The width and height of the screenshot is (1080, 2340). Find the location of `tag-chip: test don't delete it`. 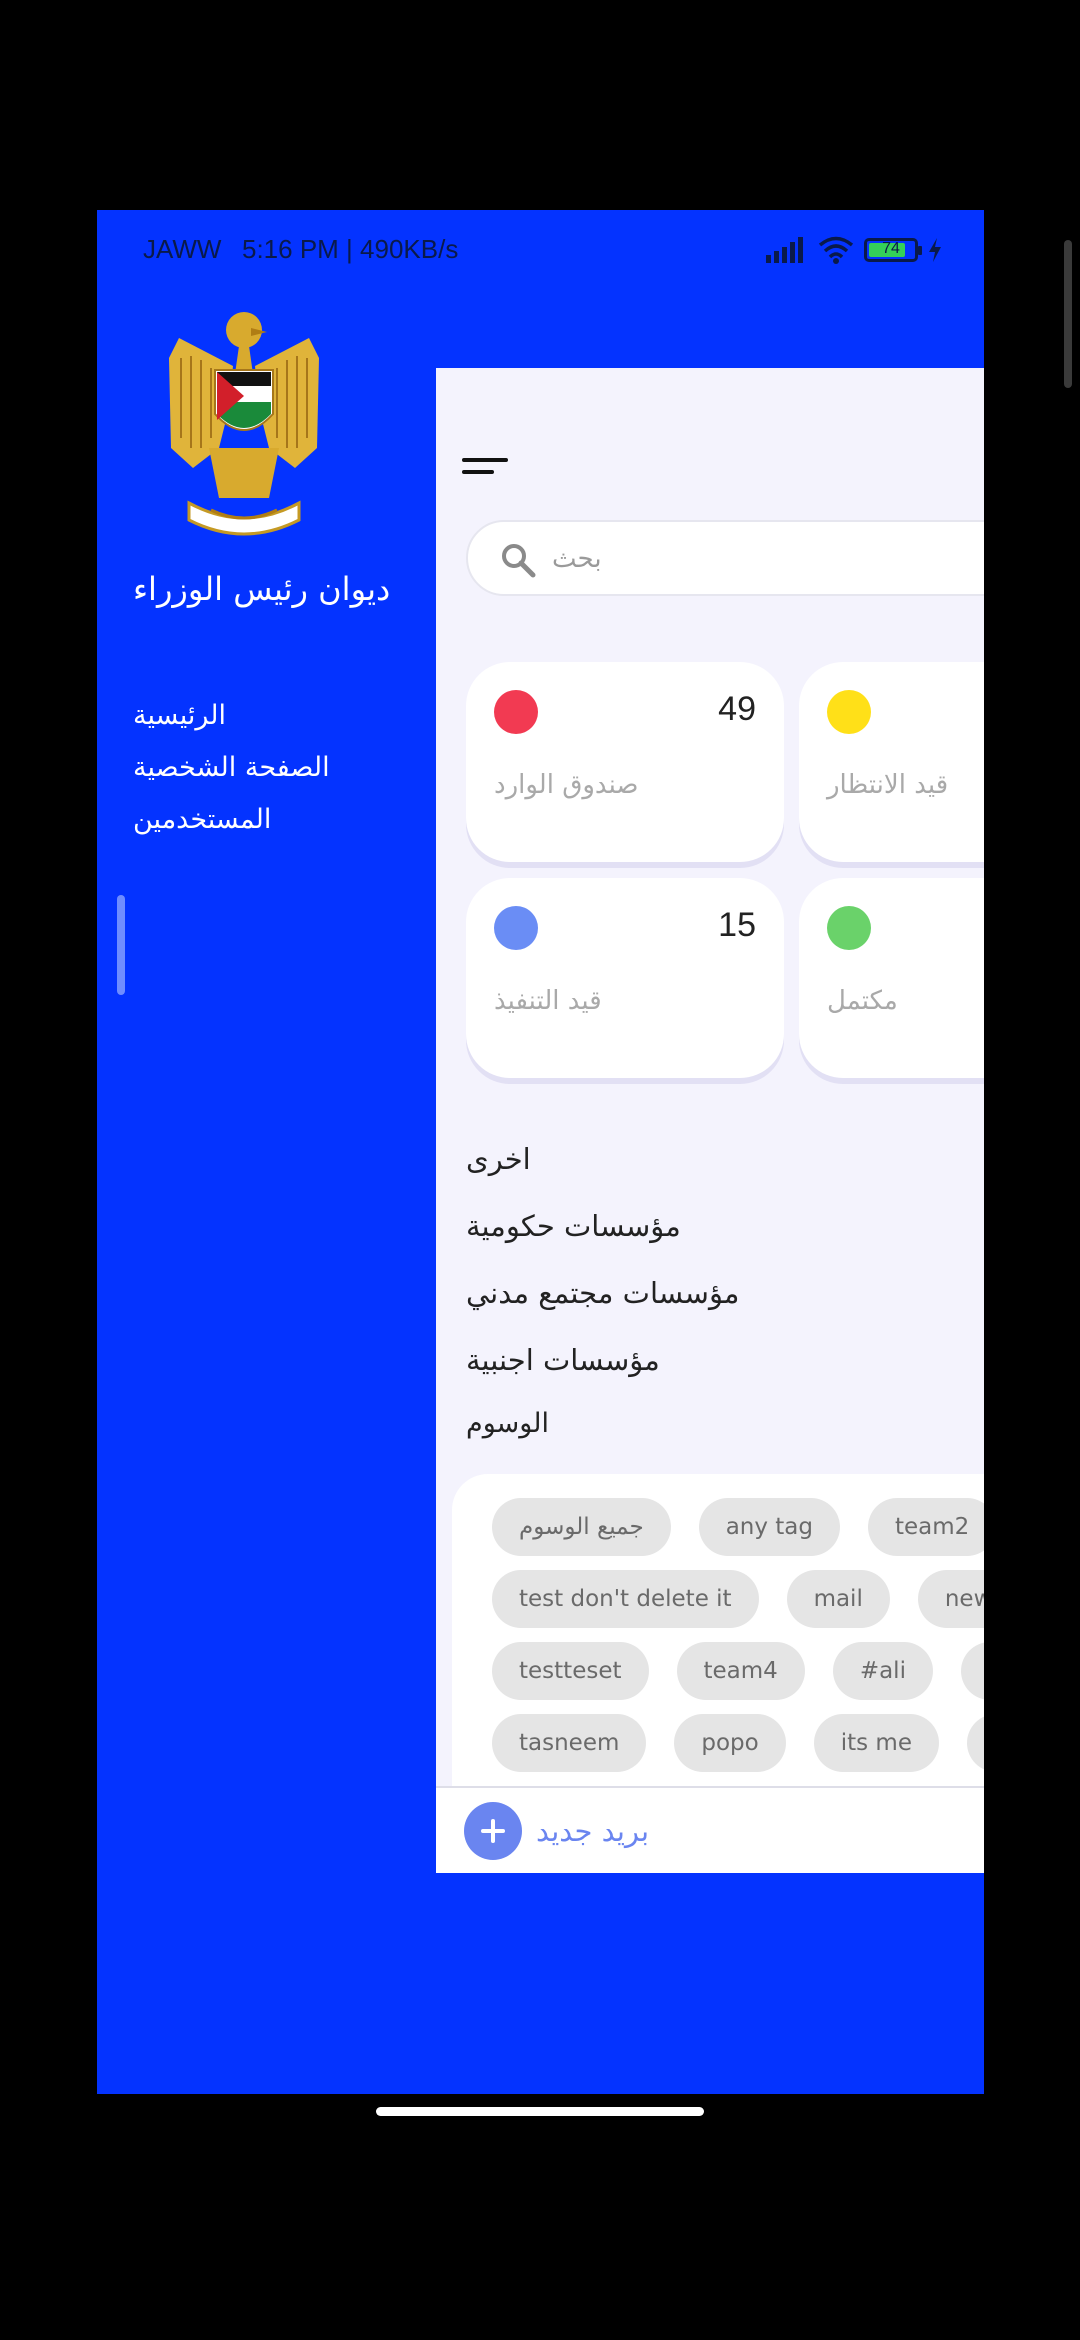

tag-chip: test don't delete it is located at coordinates (625, 1599).